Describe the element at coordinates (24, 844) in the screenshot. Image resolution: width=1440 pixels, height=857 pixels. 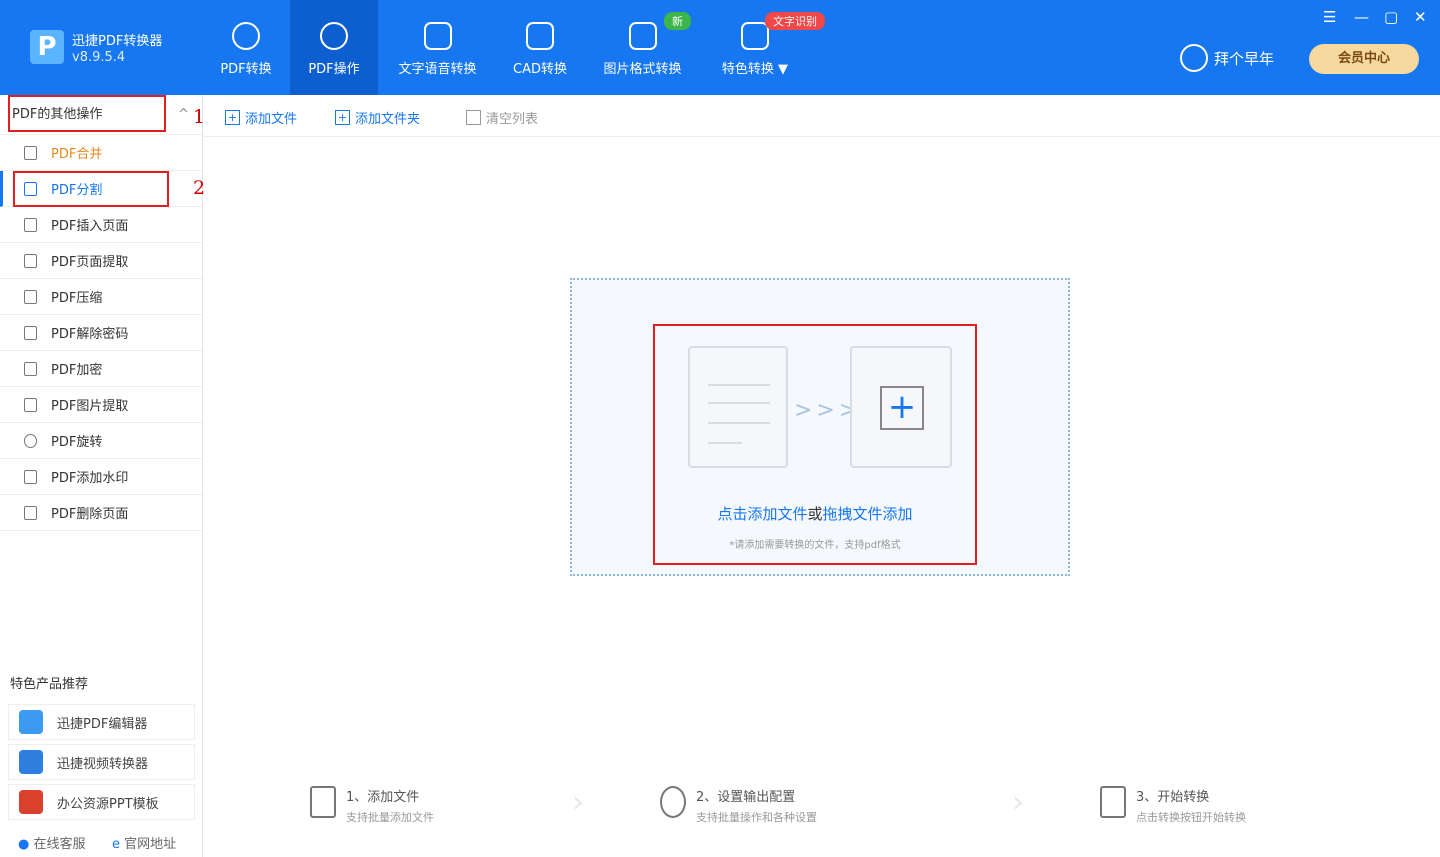
I see `service-icon: ●` at that location.